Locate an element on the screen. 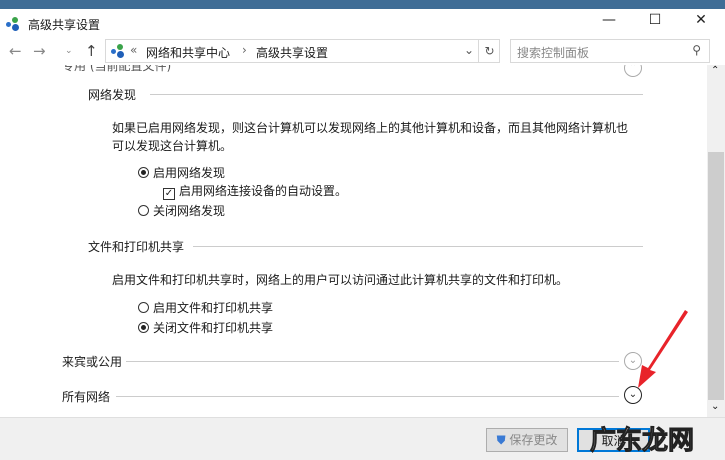  sharing-description: 启用文件和打印机共享时，网络上的用户可以访问通过此计算机共享的文件和打印机。 is located at coordinates (340, 280).